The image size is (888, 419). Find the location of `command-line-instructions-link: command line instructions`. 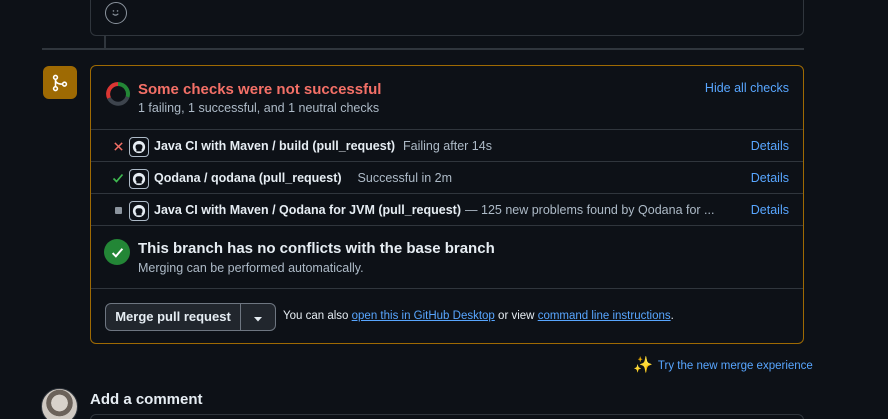

command-line-instructions-link: command line instructions is located at coordinates (604, 316).